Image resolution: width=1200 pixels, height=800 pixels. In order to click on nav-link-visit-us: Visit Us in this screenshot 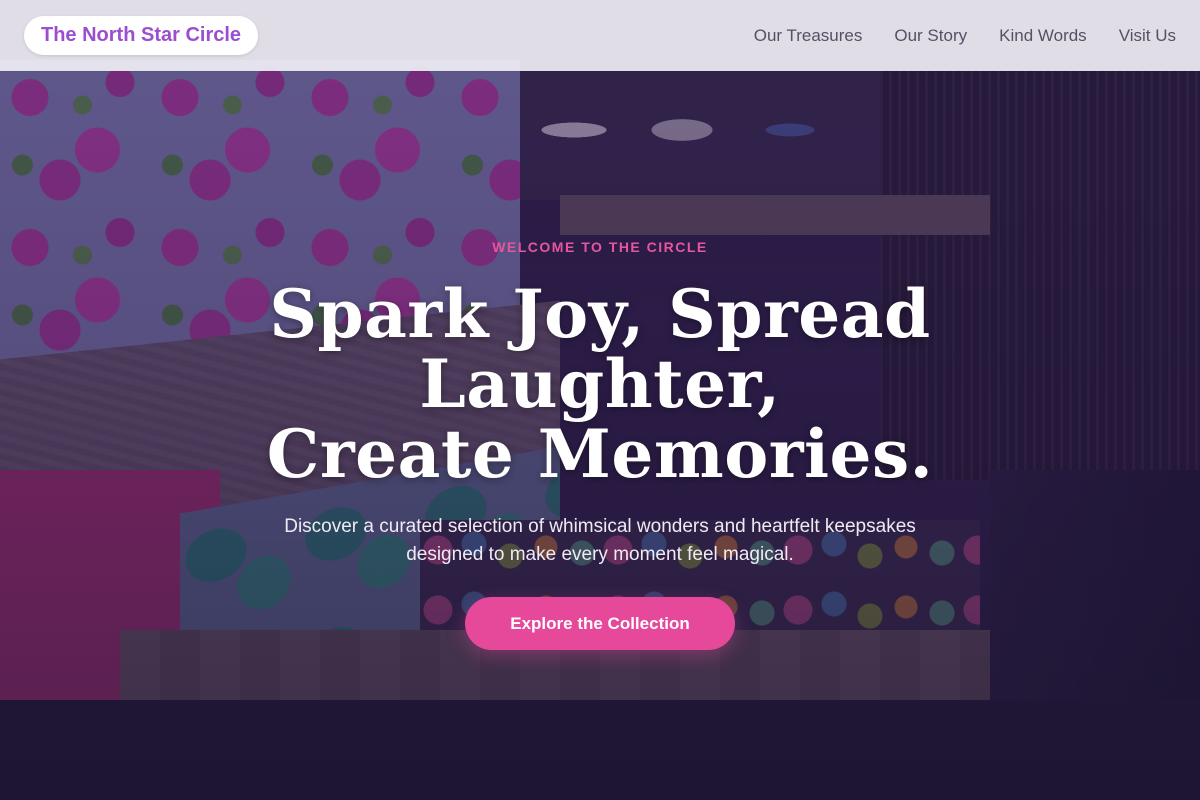, I will do `click(1147, 36)`.